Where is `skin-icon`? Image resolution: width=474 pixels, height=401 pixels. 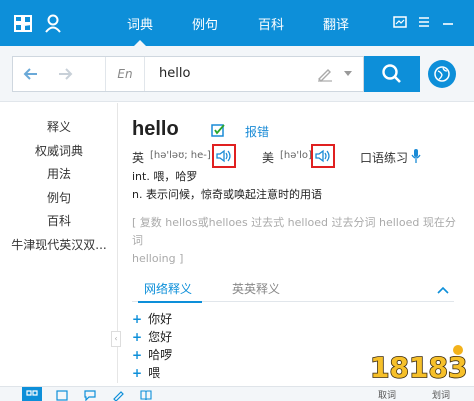
skin-icon is located at coordinates (400, 22).